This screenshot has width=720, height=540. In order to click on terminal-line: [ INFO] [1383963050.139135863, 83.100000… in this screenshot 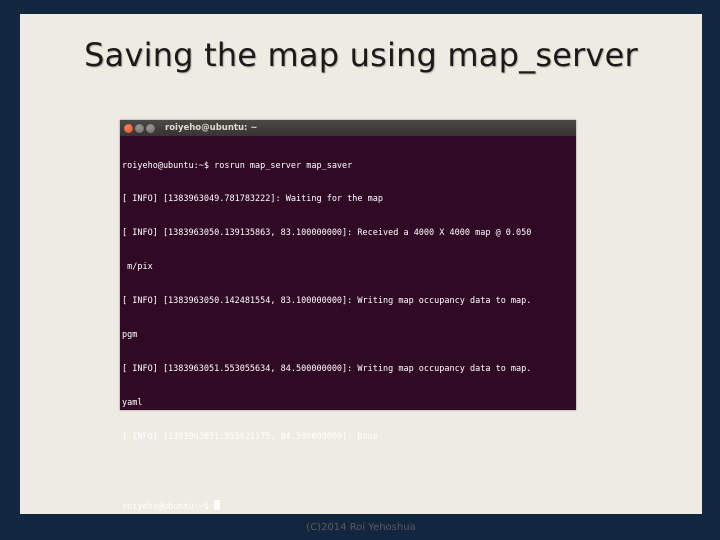, I will do `click(327, 233)`.